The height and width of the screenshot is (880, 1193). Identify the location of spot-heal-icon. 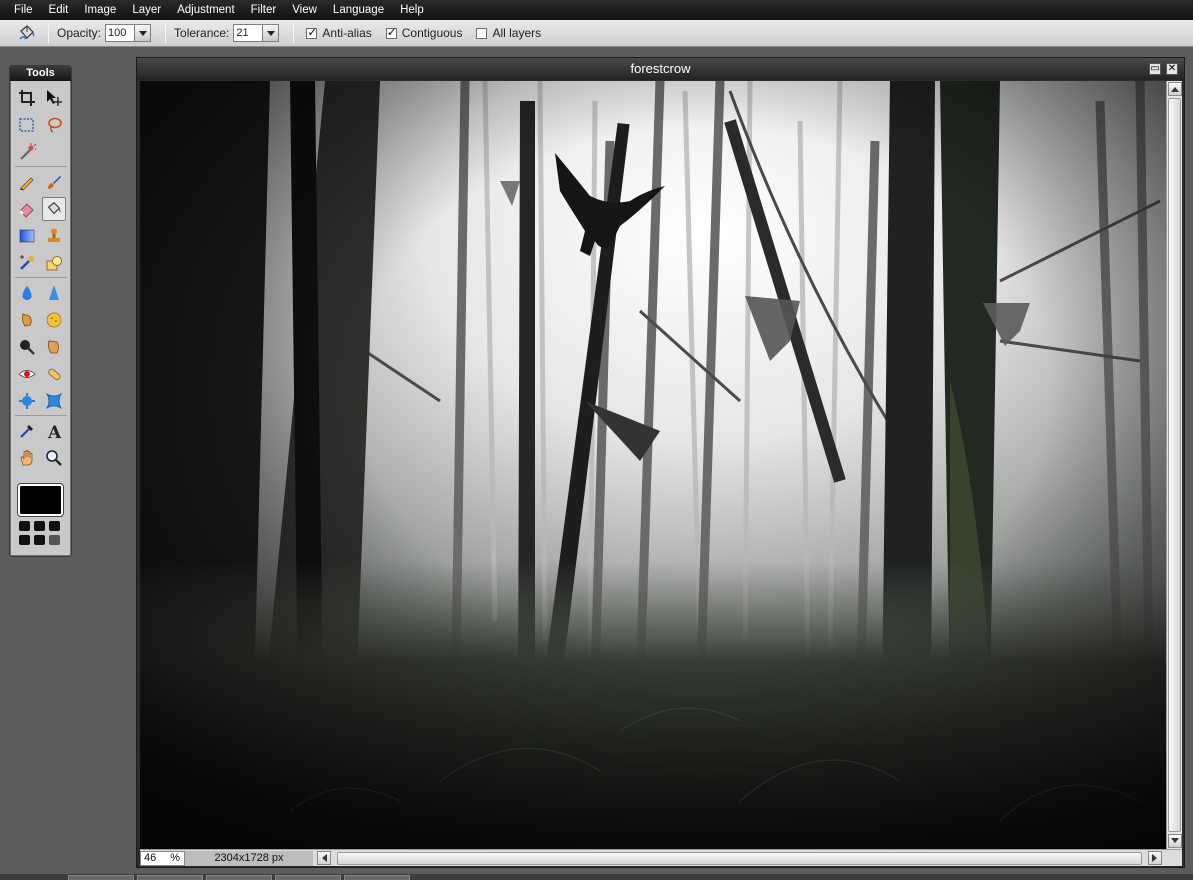
(54, 374).